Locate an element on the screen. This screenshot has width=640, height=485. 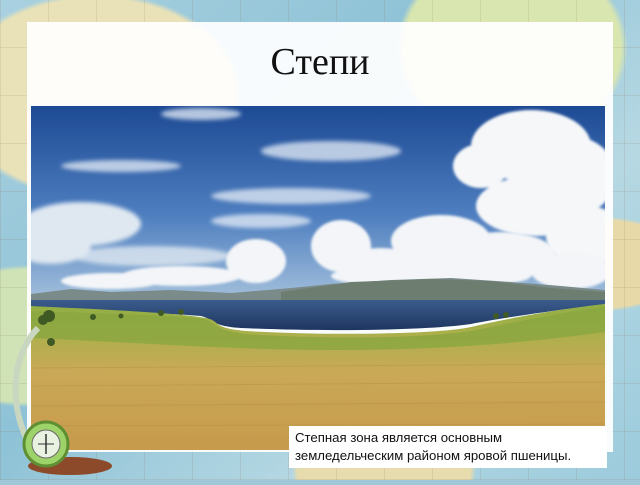
globe-compass-icon is located at coordinates (63, 399).